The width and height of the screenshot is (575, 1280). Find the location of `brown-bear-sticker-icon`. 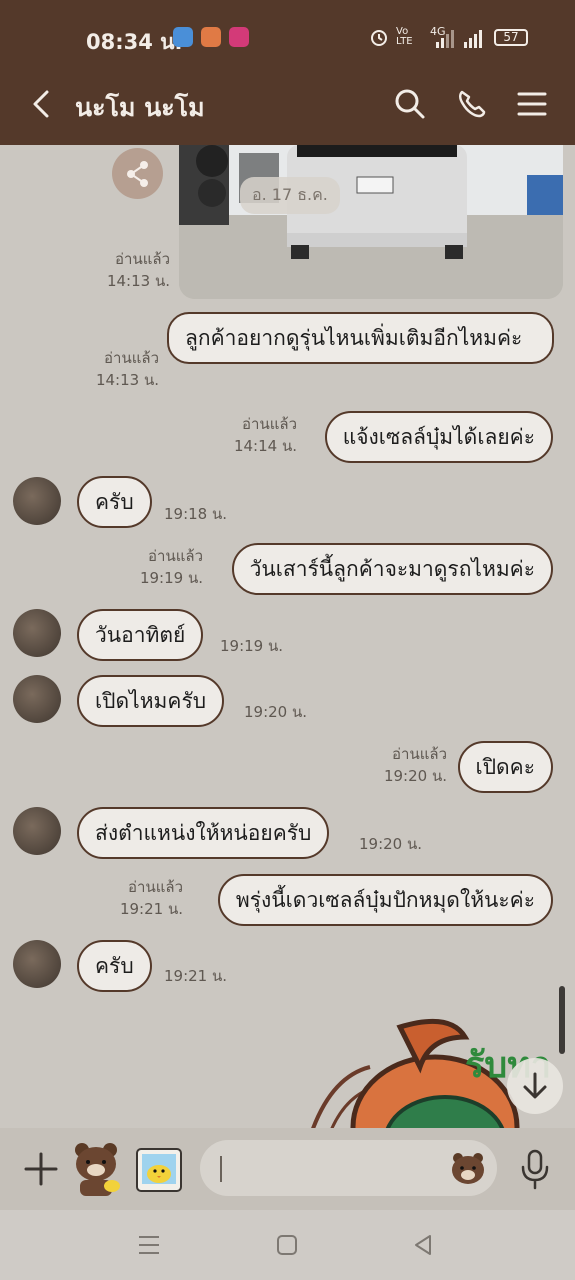

brown-bear-sticker-icon is located at coordinates (96, 1169).